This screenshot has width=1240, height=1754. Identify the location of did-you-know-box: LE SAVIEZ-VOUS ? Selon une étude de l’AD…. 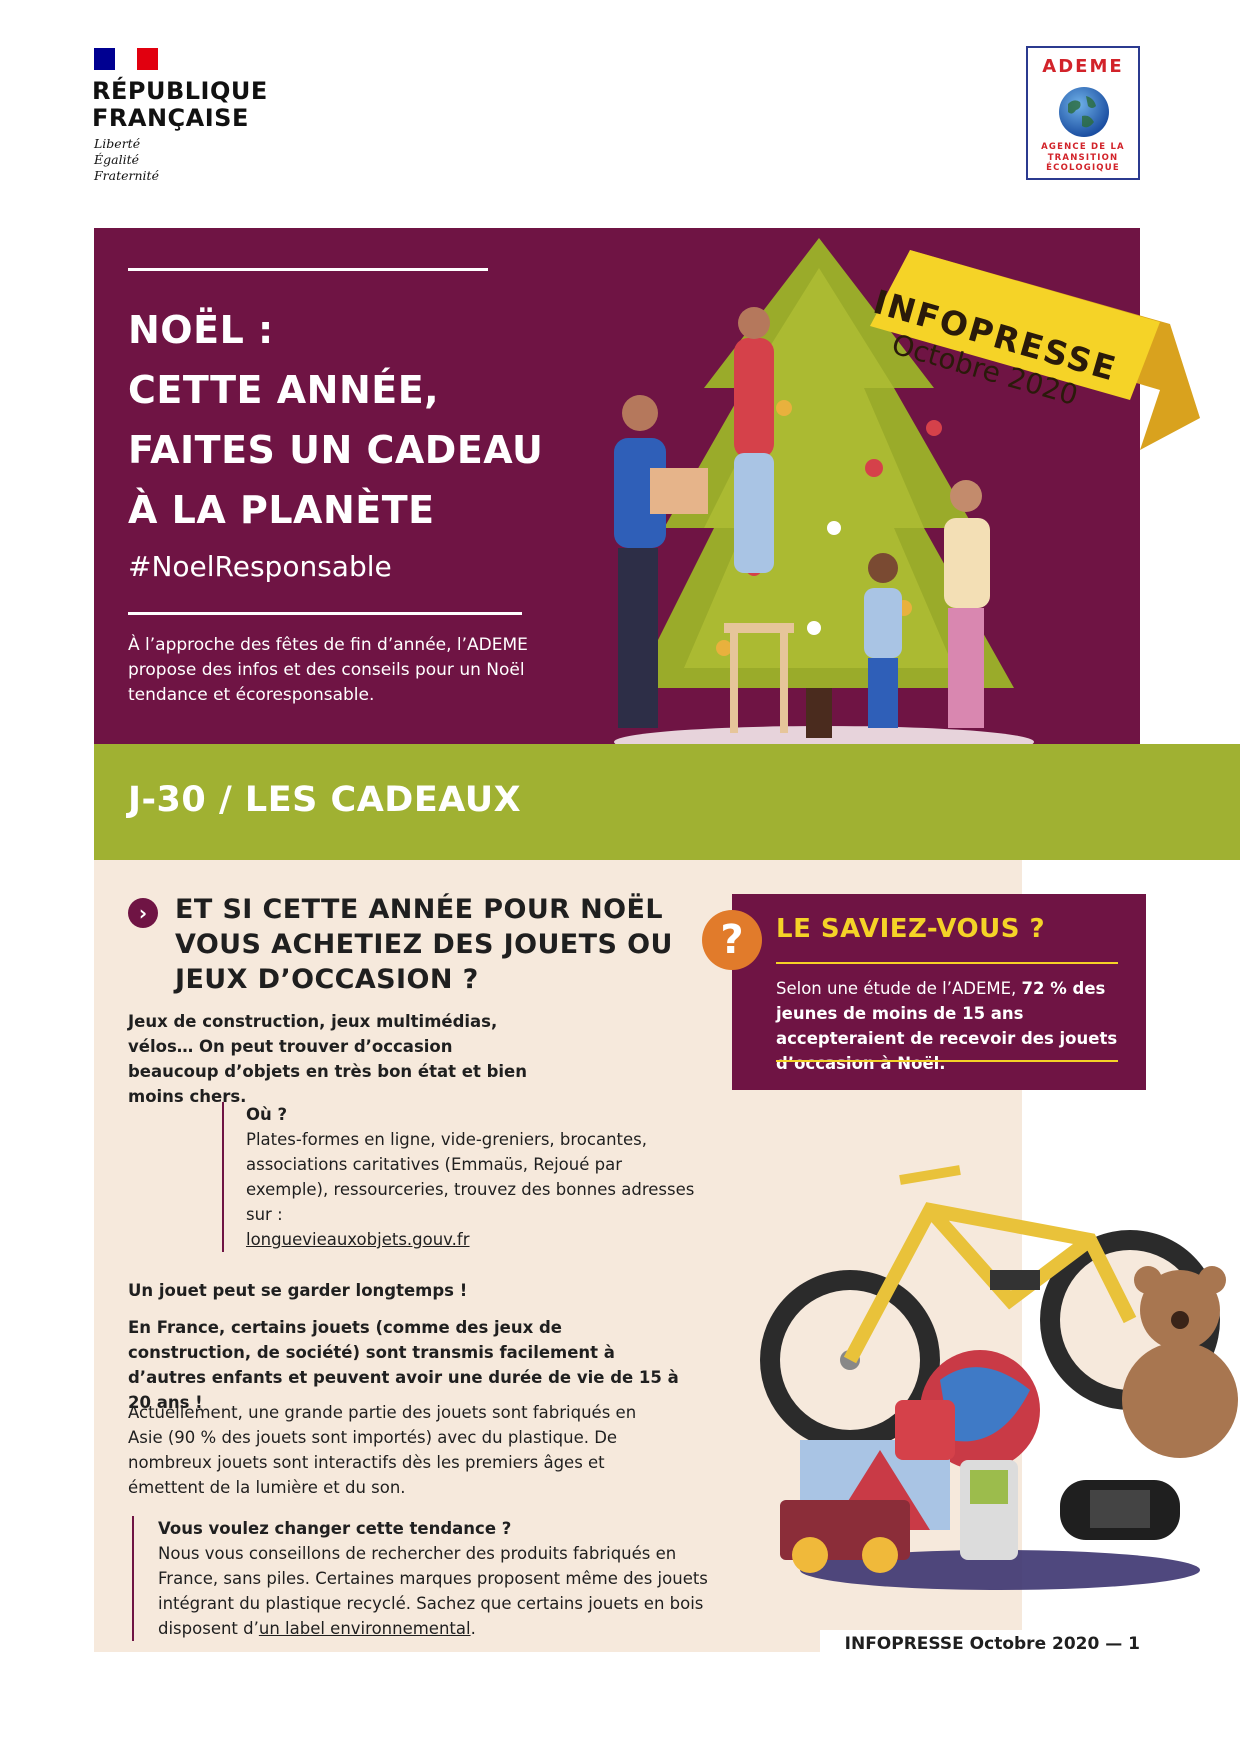
(939, 992).